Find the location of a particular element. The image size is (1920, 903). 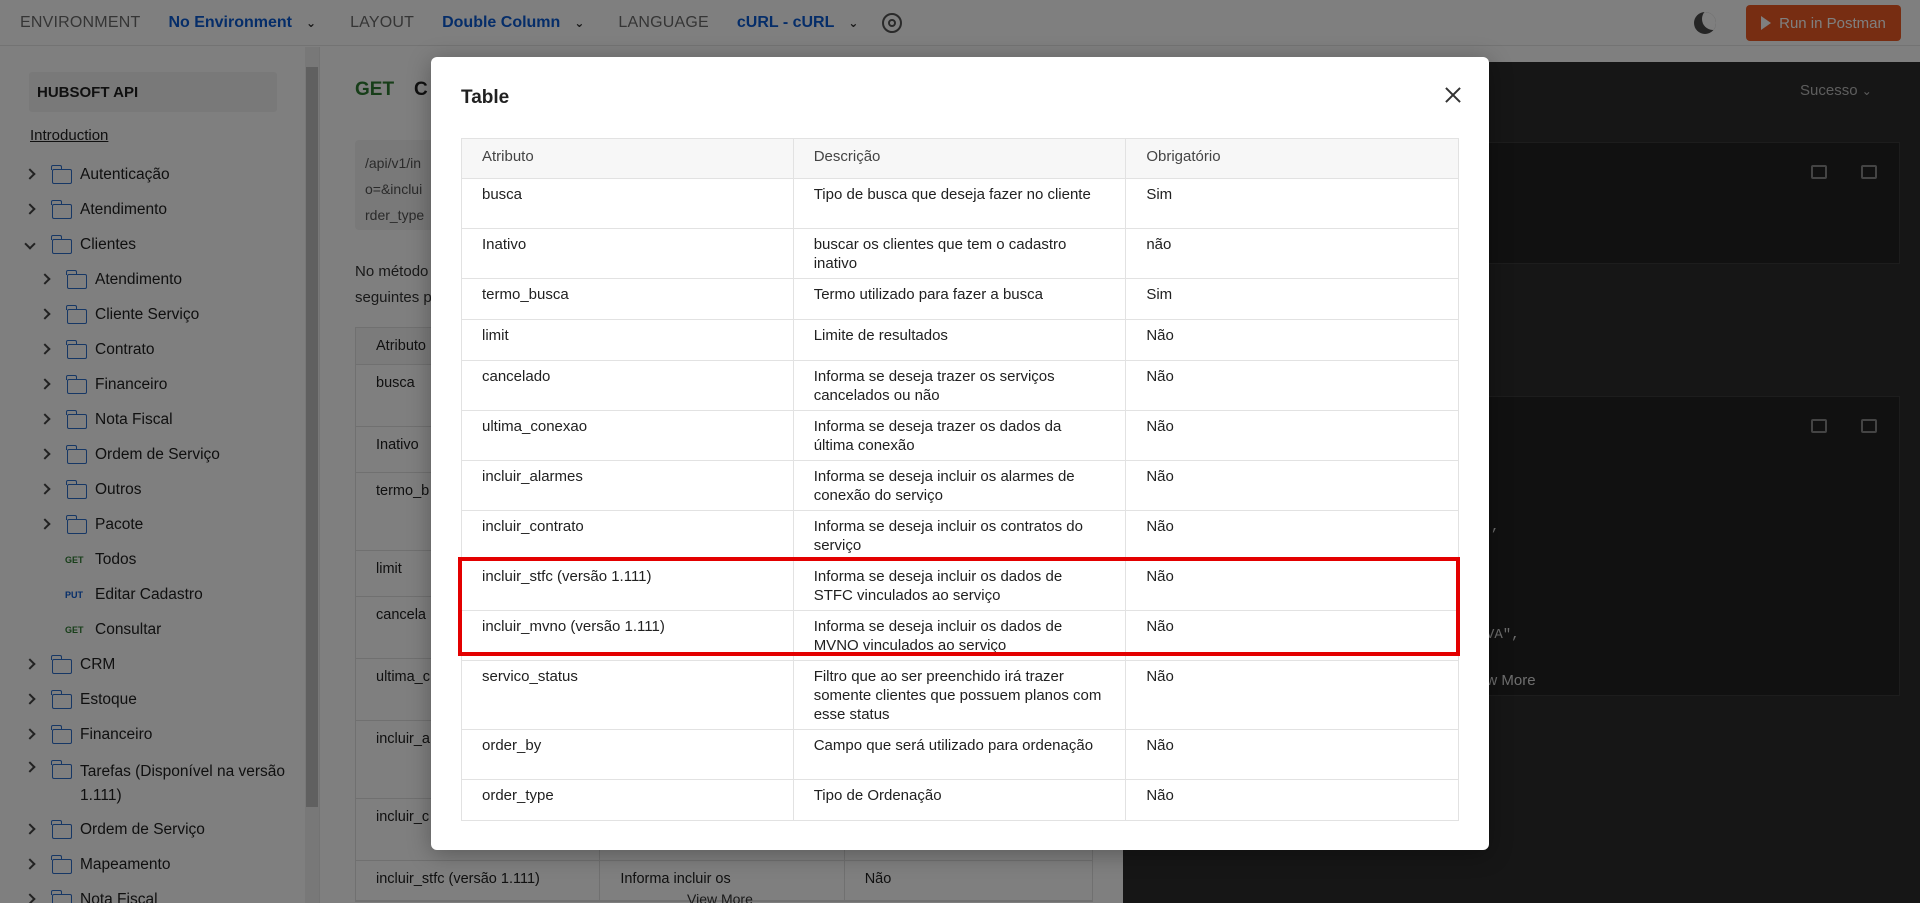

table-cell-req: não is located at coordinates (1292, 253).